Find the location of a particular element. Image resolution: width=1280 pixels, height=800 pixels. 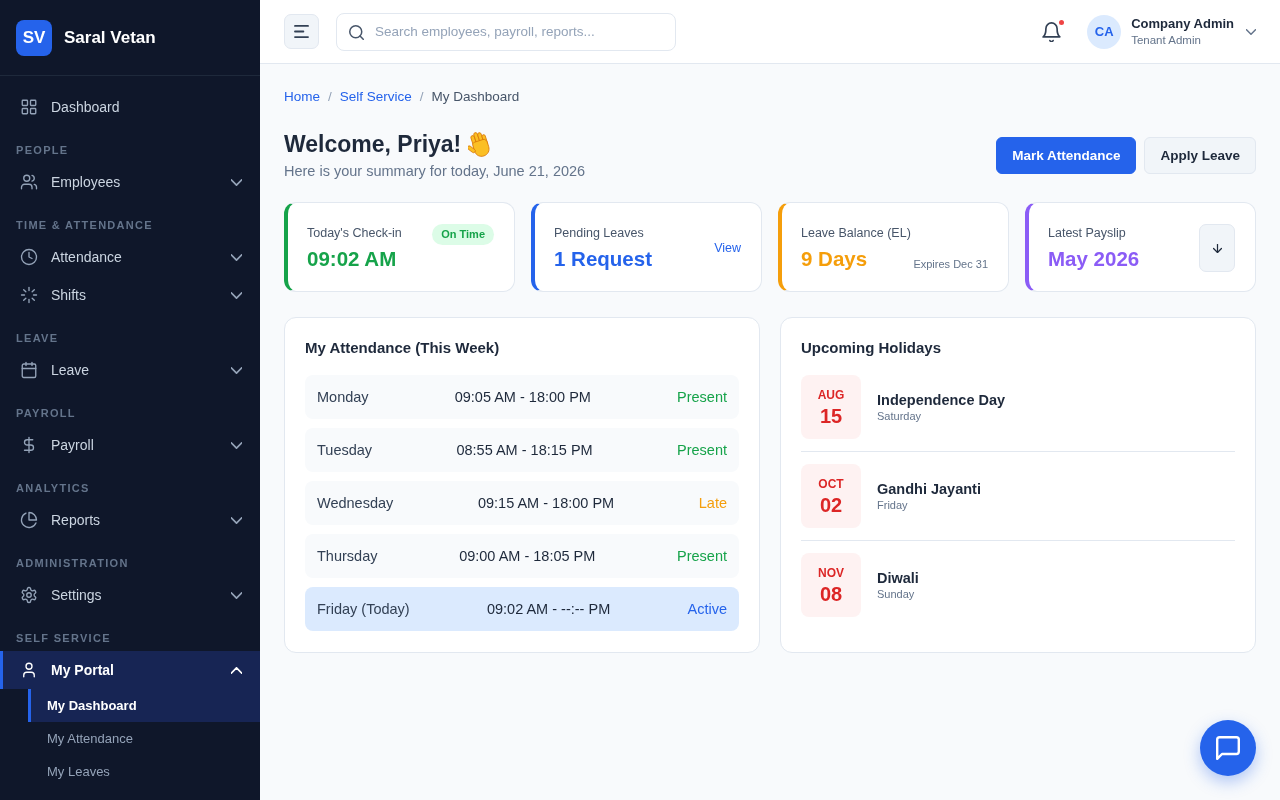

nav-section-heading: TIME & ATTENDANCE is located at coordinates (84, 225).